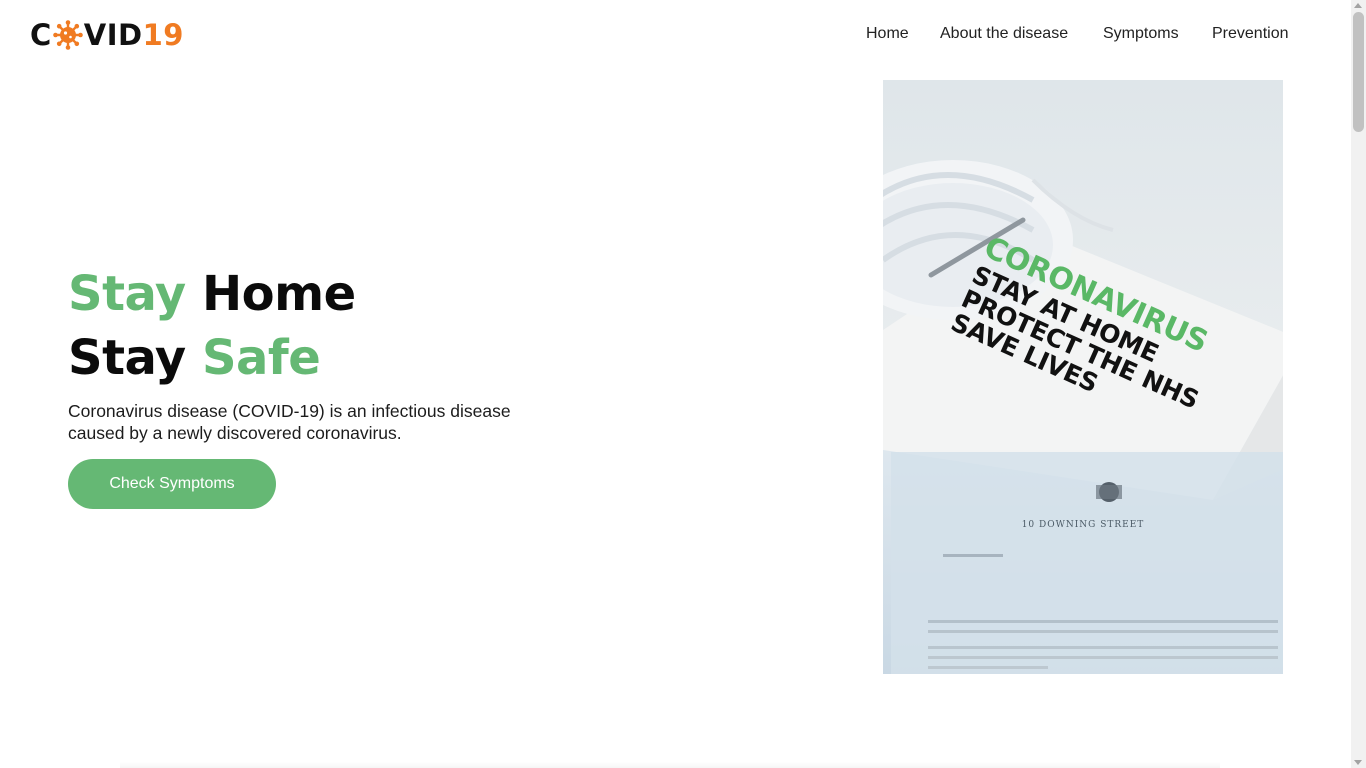 This screenshot has height=768, width=1366. Describe the element at coordinates (1358, 5) in the screenshot. I see `scroll-up-arrow-icon` at that location.